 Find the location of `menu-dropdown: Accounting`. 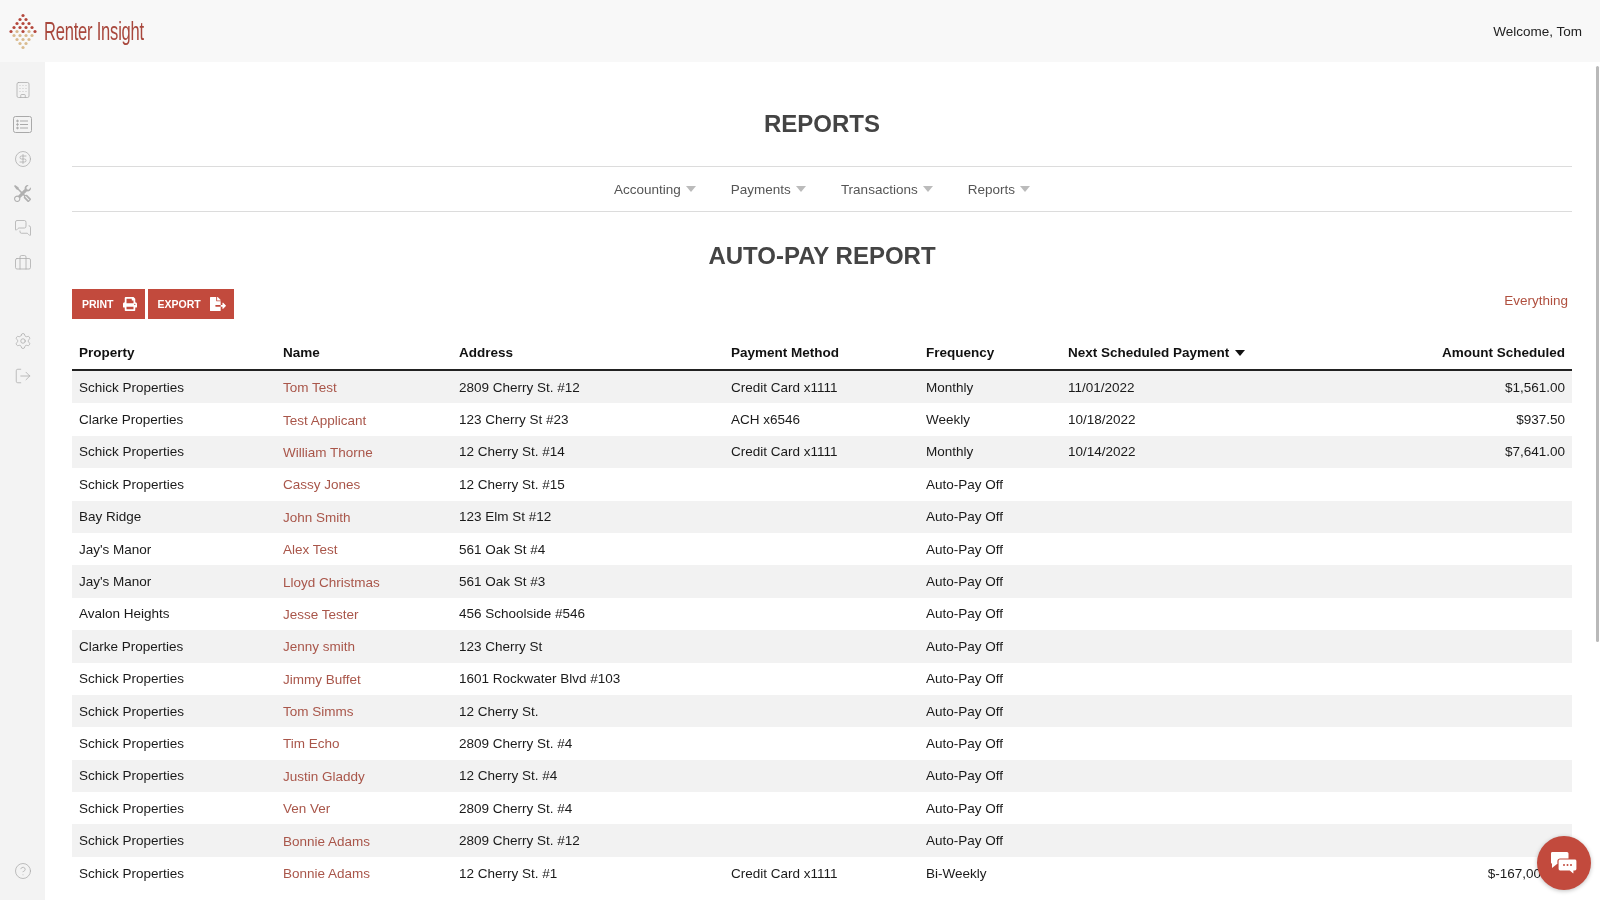

menu-dropdown: Accounting is located at coordinates (655, 189).